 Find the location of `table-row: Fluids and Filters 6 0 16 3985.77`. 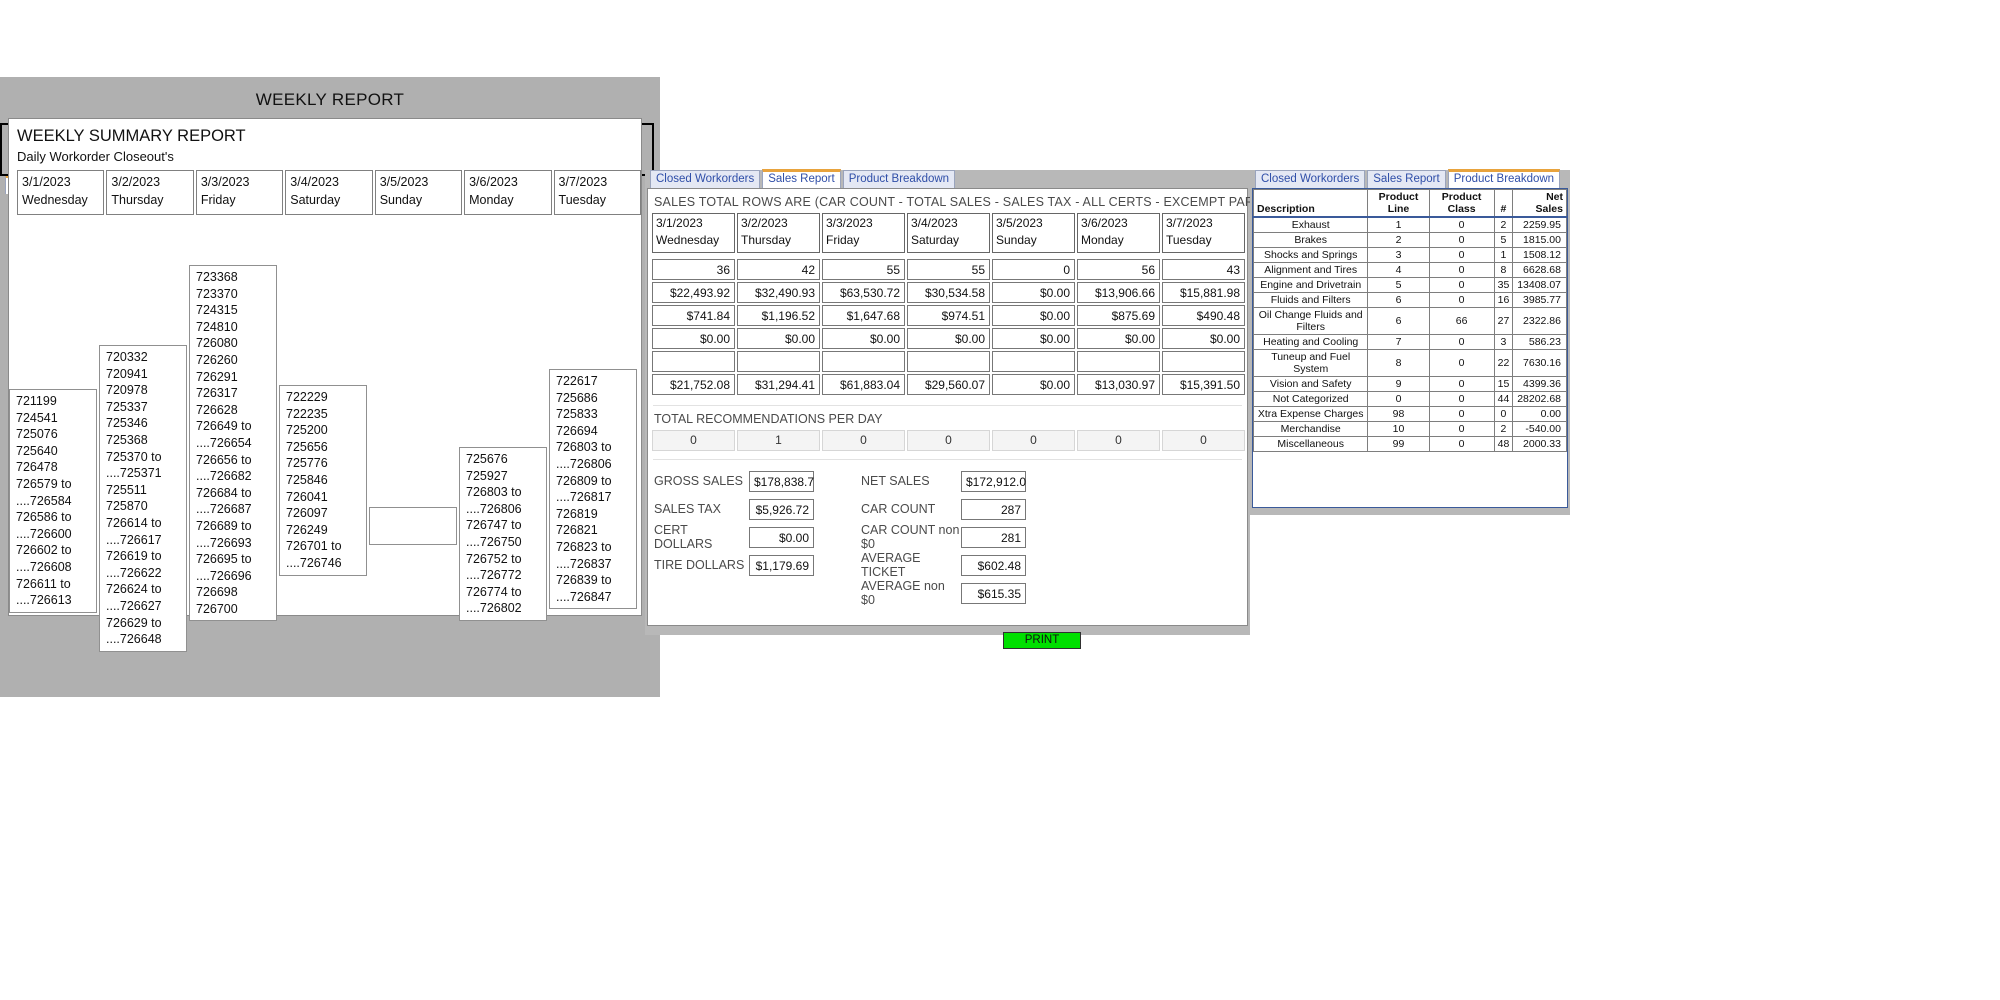

table-row: Fluids and Filters 6 0 16 3985.77 is located at coordinates (1410, 300).